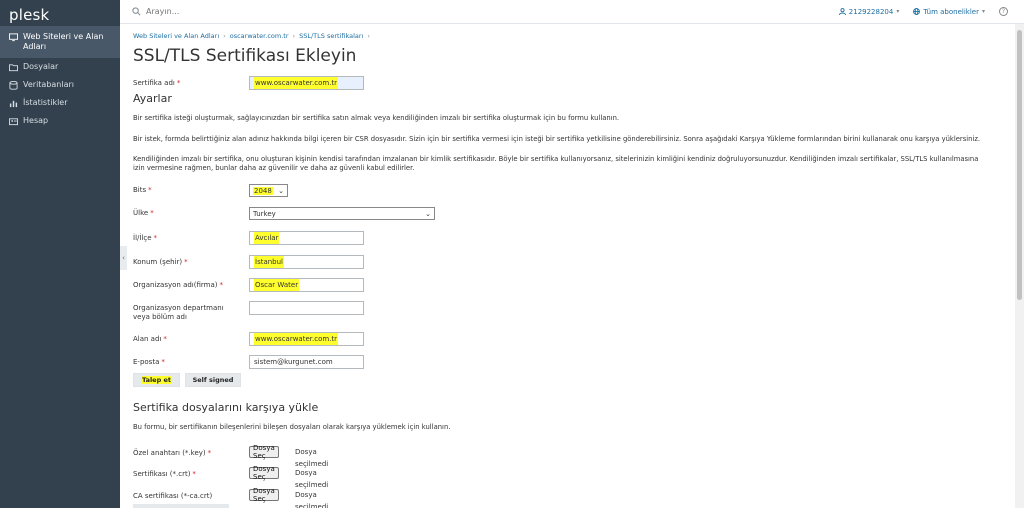  Describe the element at coordinates (264, 452) in the screenshot. I see `private-key-choose-button: Dosya Seç` at that location.